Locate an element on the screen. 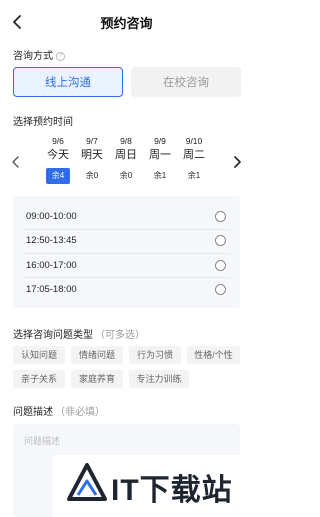  watermark: IT下载站 is located at coordinates (153, 486).